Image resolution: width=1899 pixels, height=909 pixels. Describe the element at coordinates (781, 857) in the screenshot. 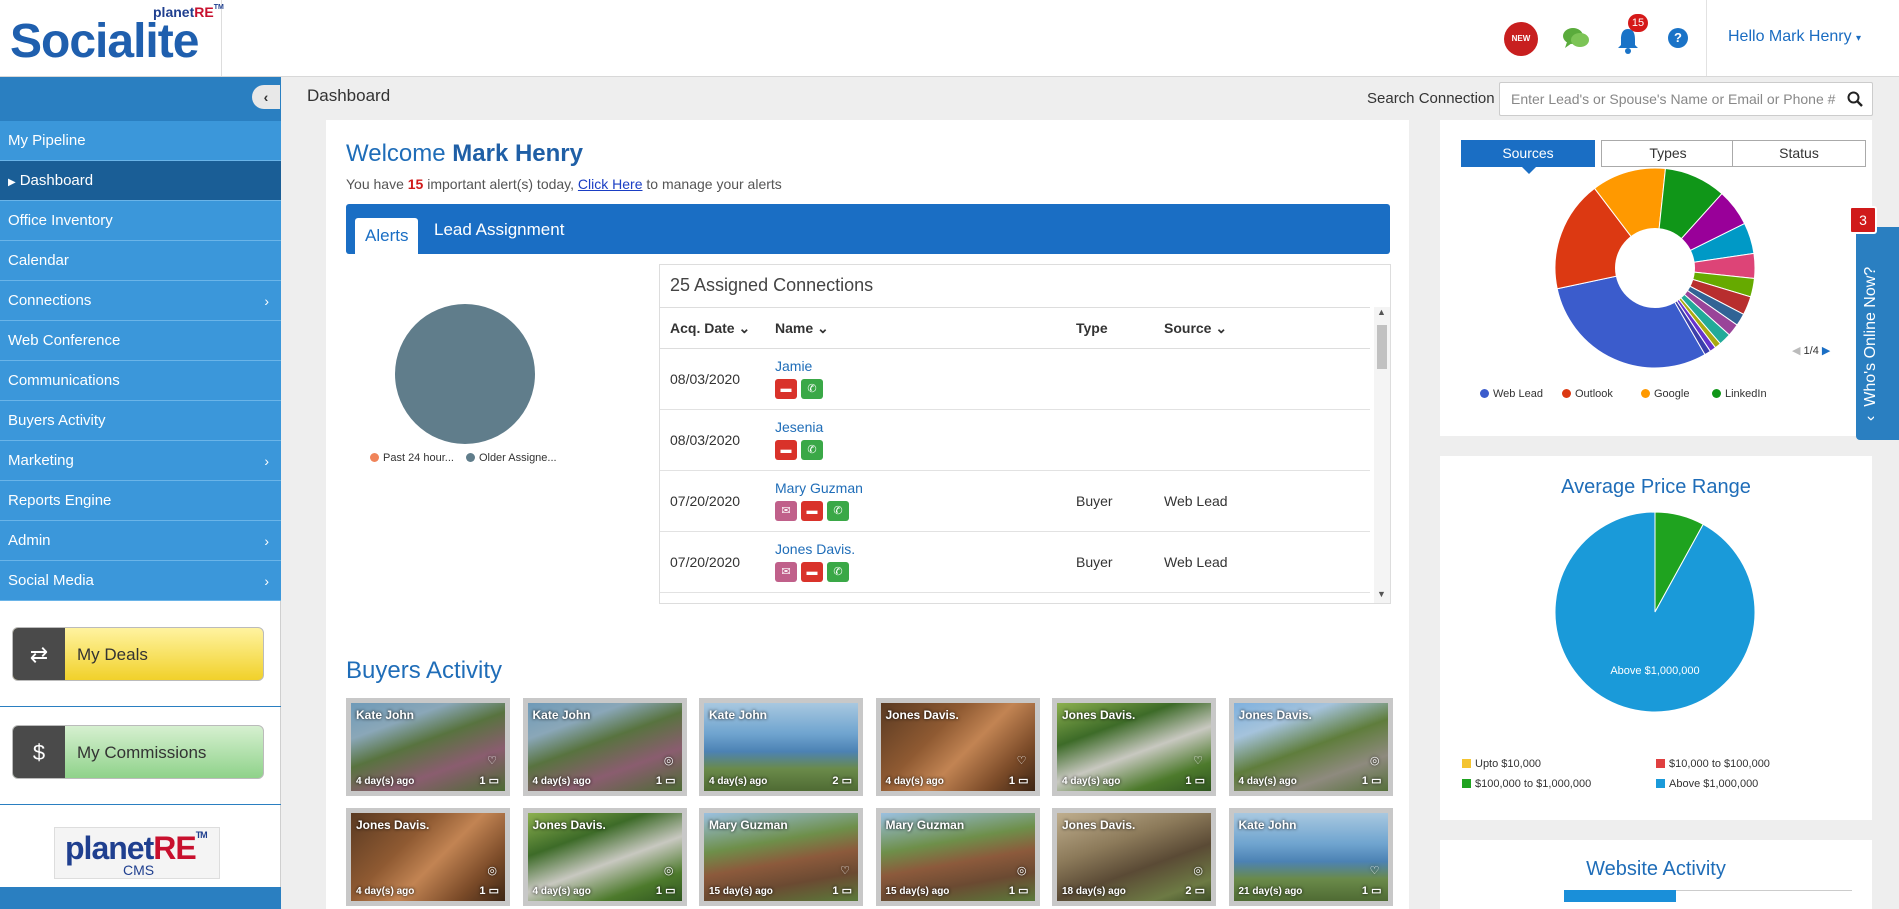

I see `activity-tile: Mary Guzman ♡ 15 day(s) ago 1 ▭` at that location.